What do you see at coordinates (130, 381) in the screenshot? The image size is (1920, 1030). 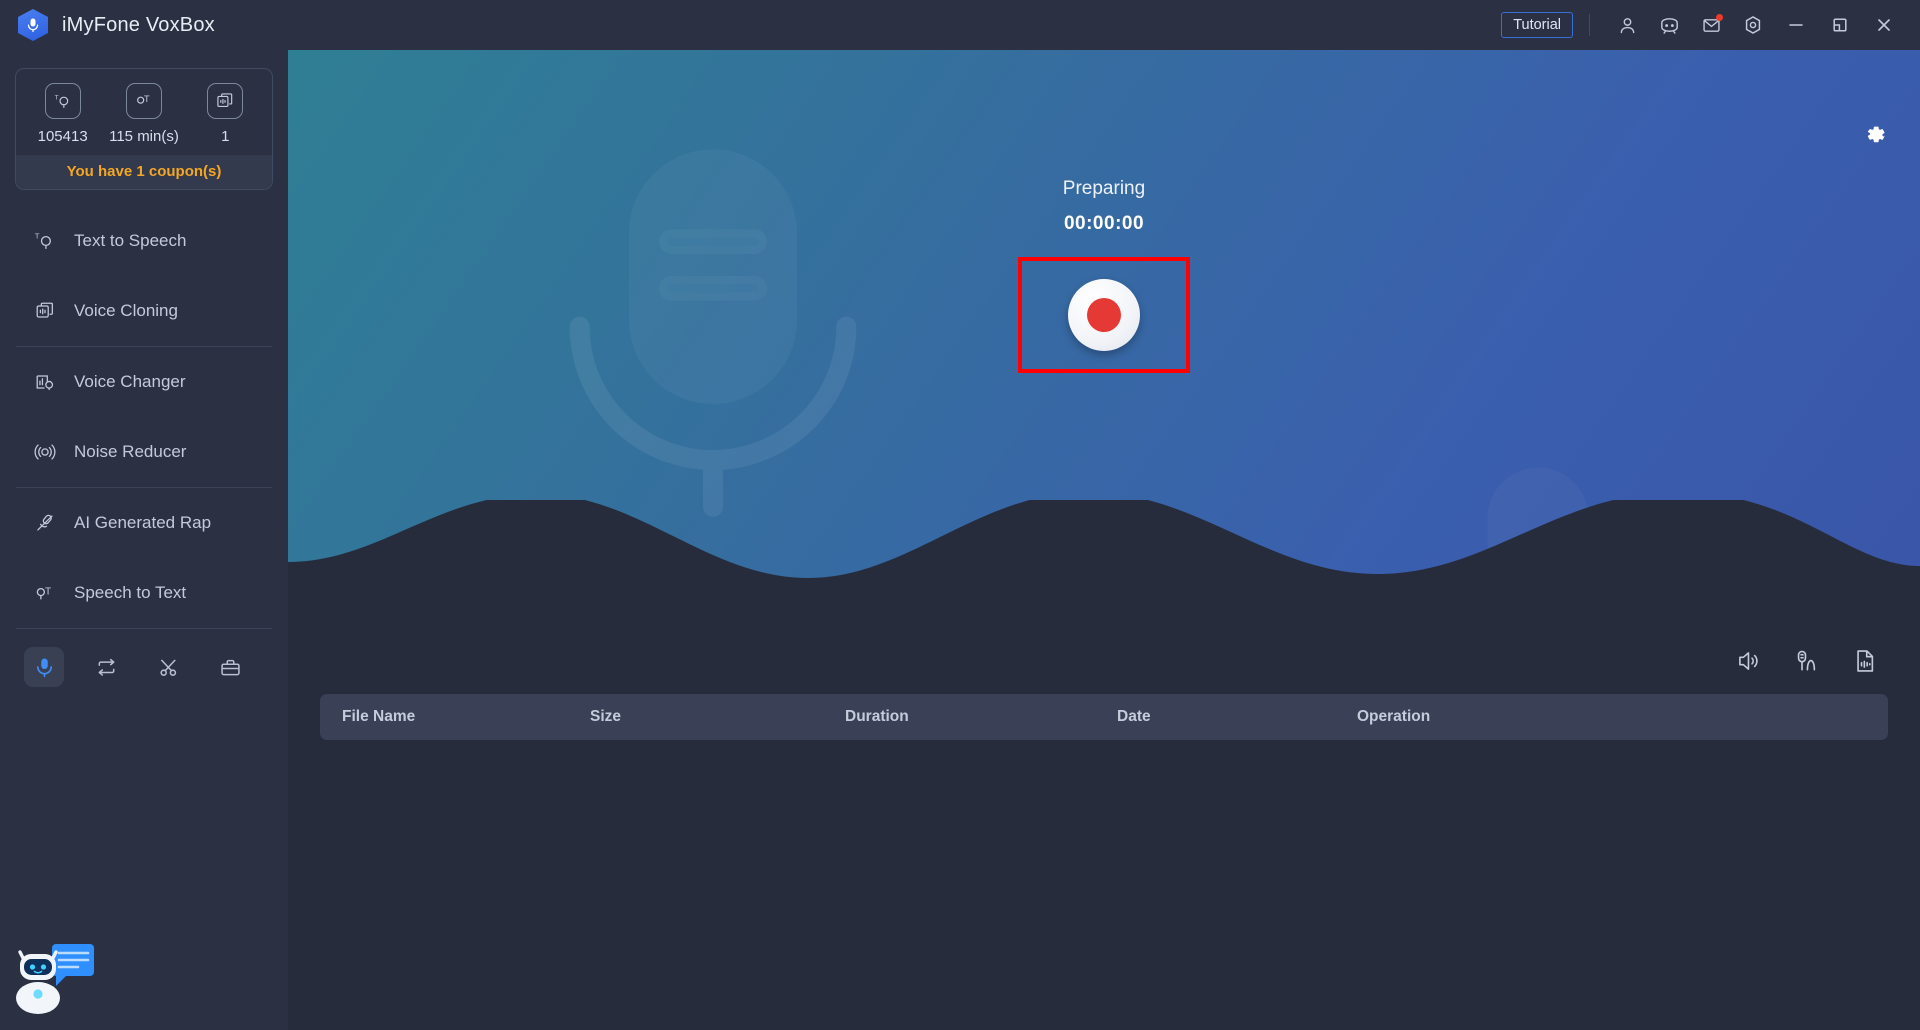 I see `sidebar-item-label: Voice Changer` at bounding box center [130, 381].